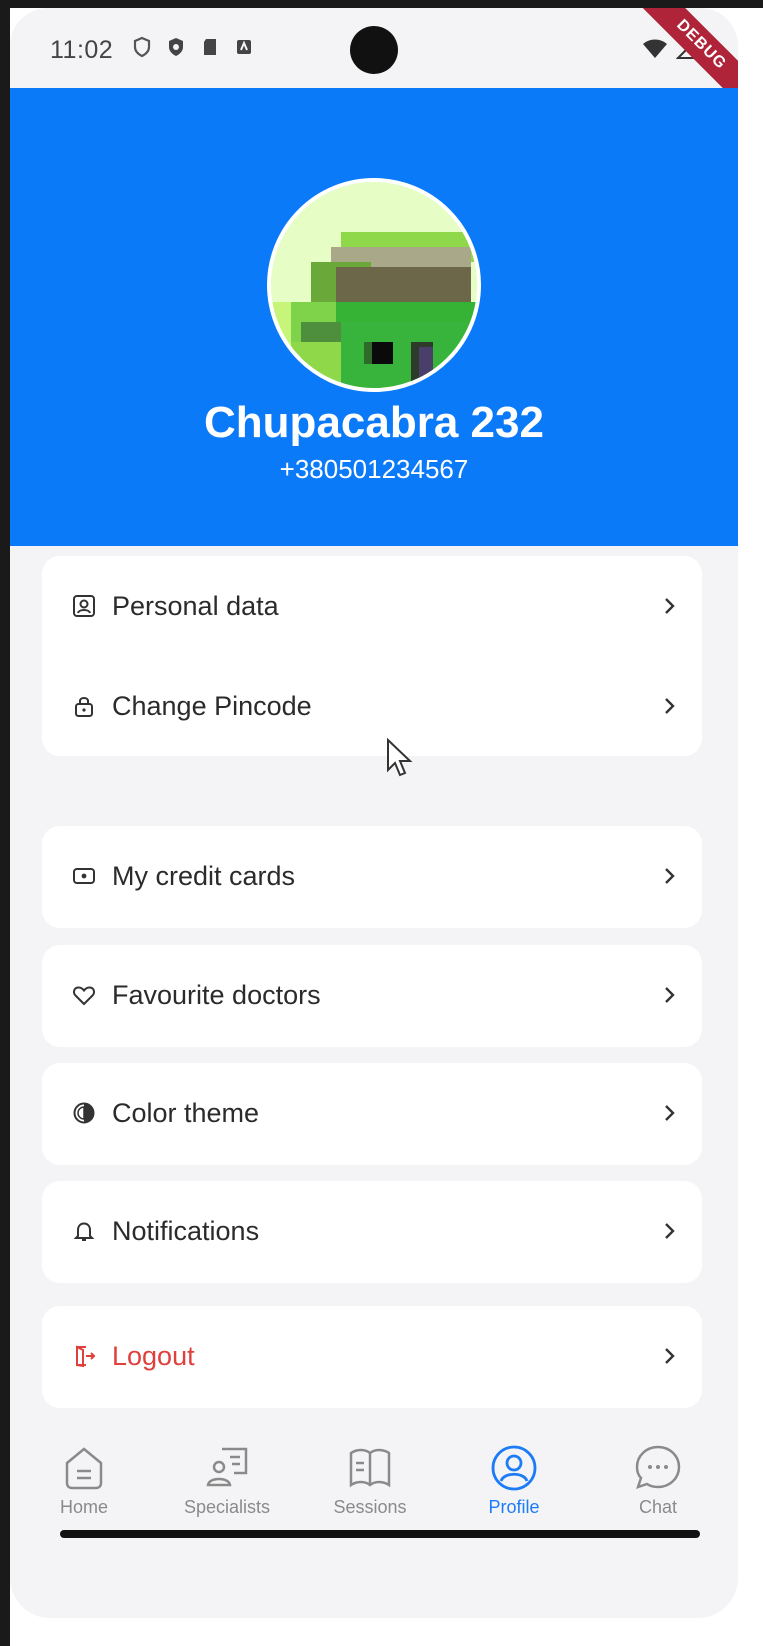 This screenshot has height=1646, width=763. I want to click on nav-specialists: Specialists, so click(227, 1480).